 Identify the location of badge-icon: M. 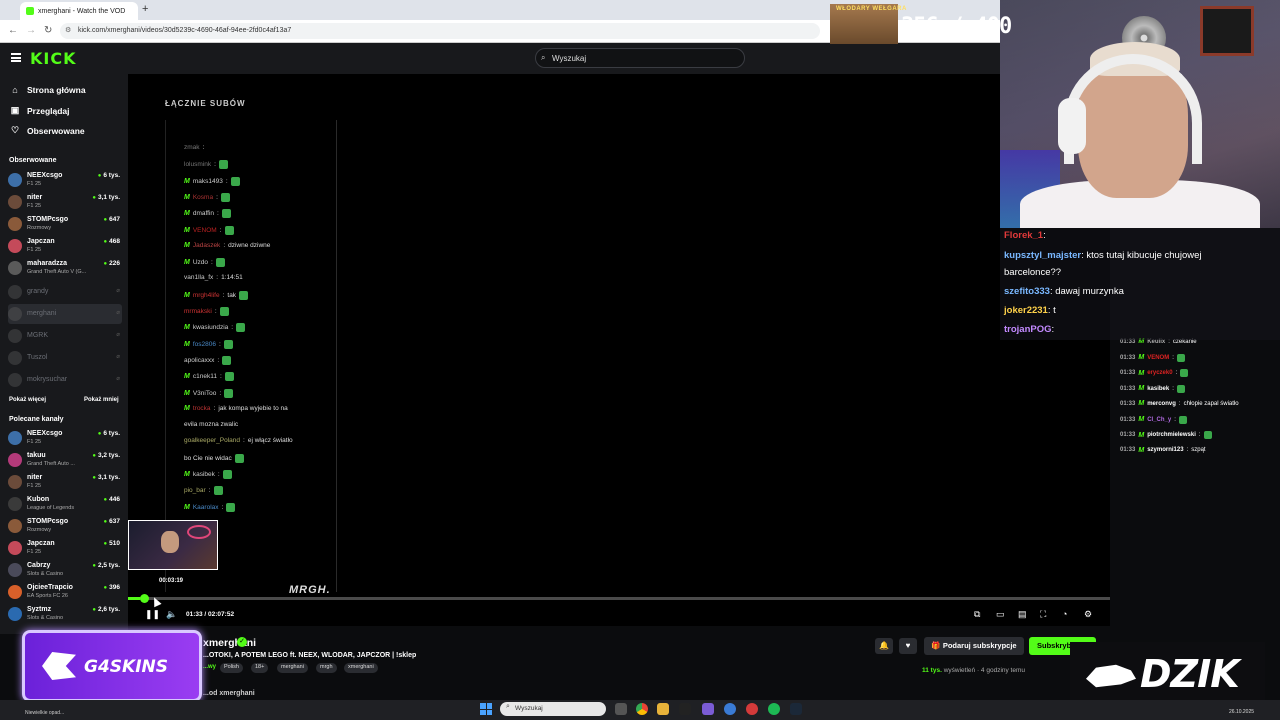
(187, 328).